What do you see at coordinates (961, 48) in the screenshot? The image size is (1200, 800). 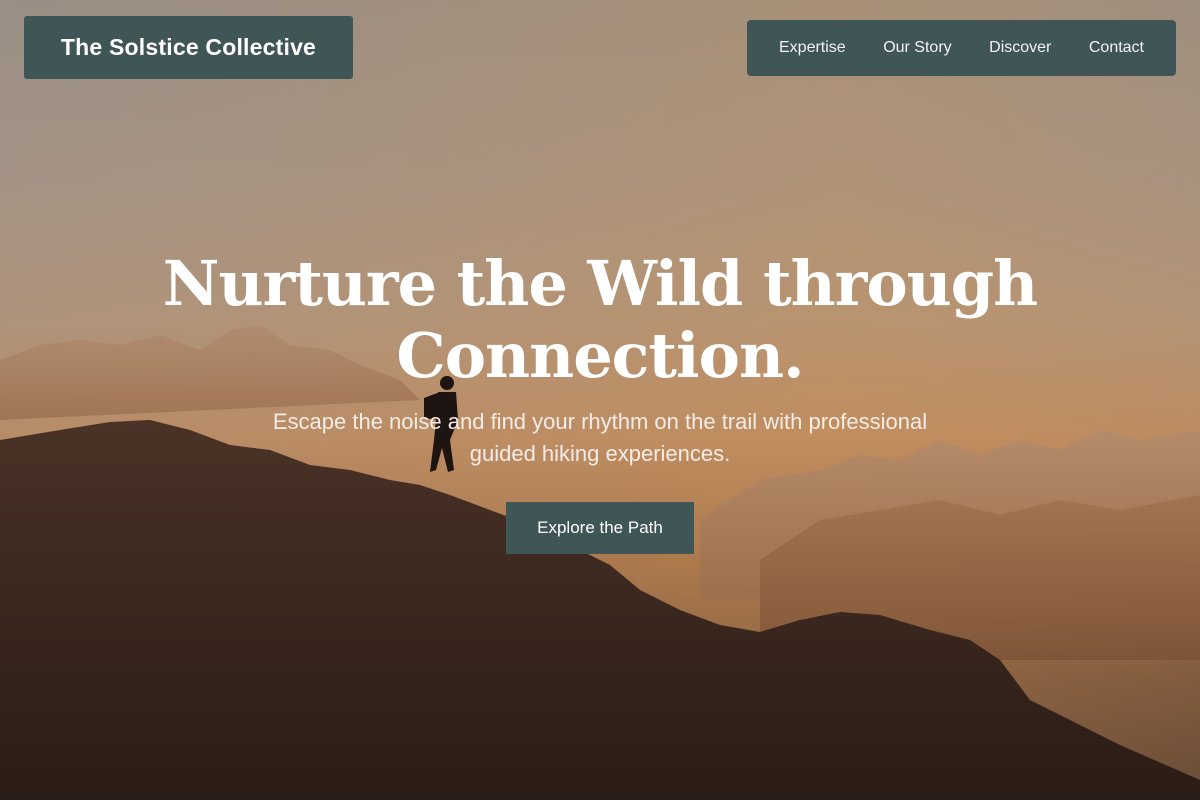 I see `main-nav: Expertise Our Story Discover Contact` at bounding box center [961, 48].